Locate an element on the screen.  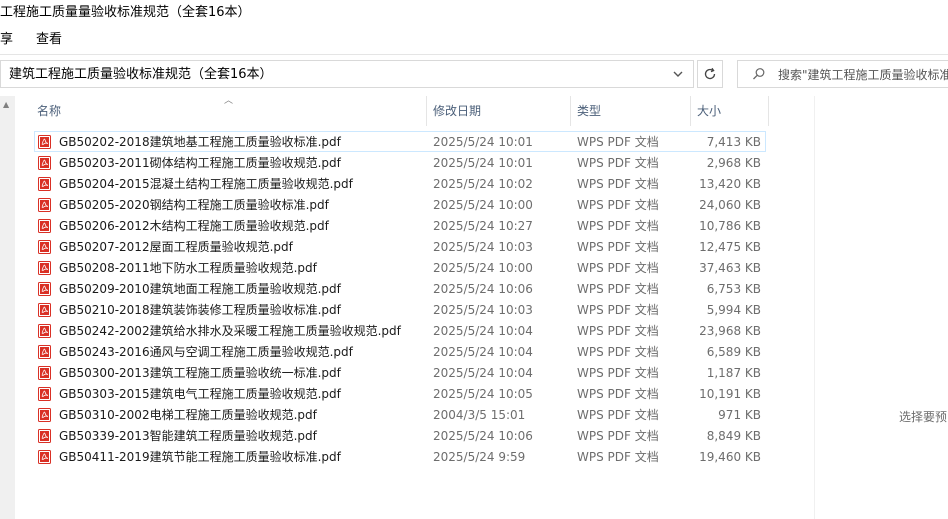
file-size: 1,187 KB is located at coordinates (733, 373).